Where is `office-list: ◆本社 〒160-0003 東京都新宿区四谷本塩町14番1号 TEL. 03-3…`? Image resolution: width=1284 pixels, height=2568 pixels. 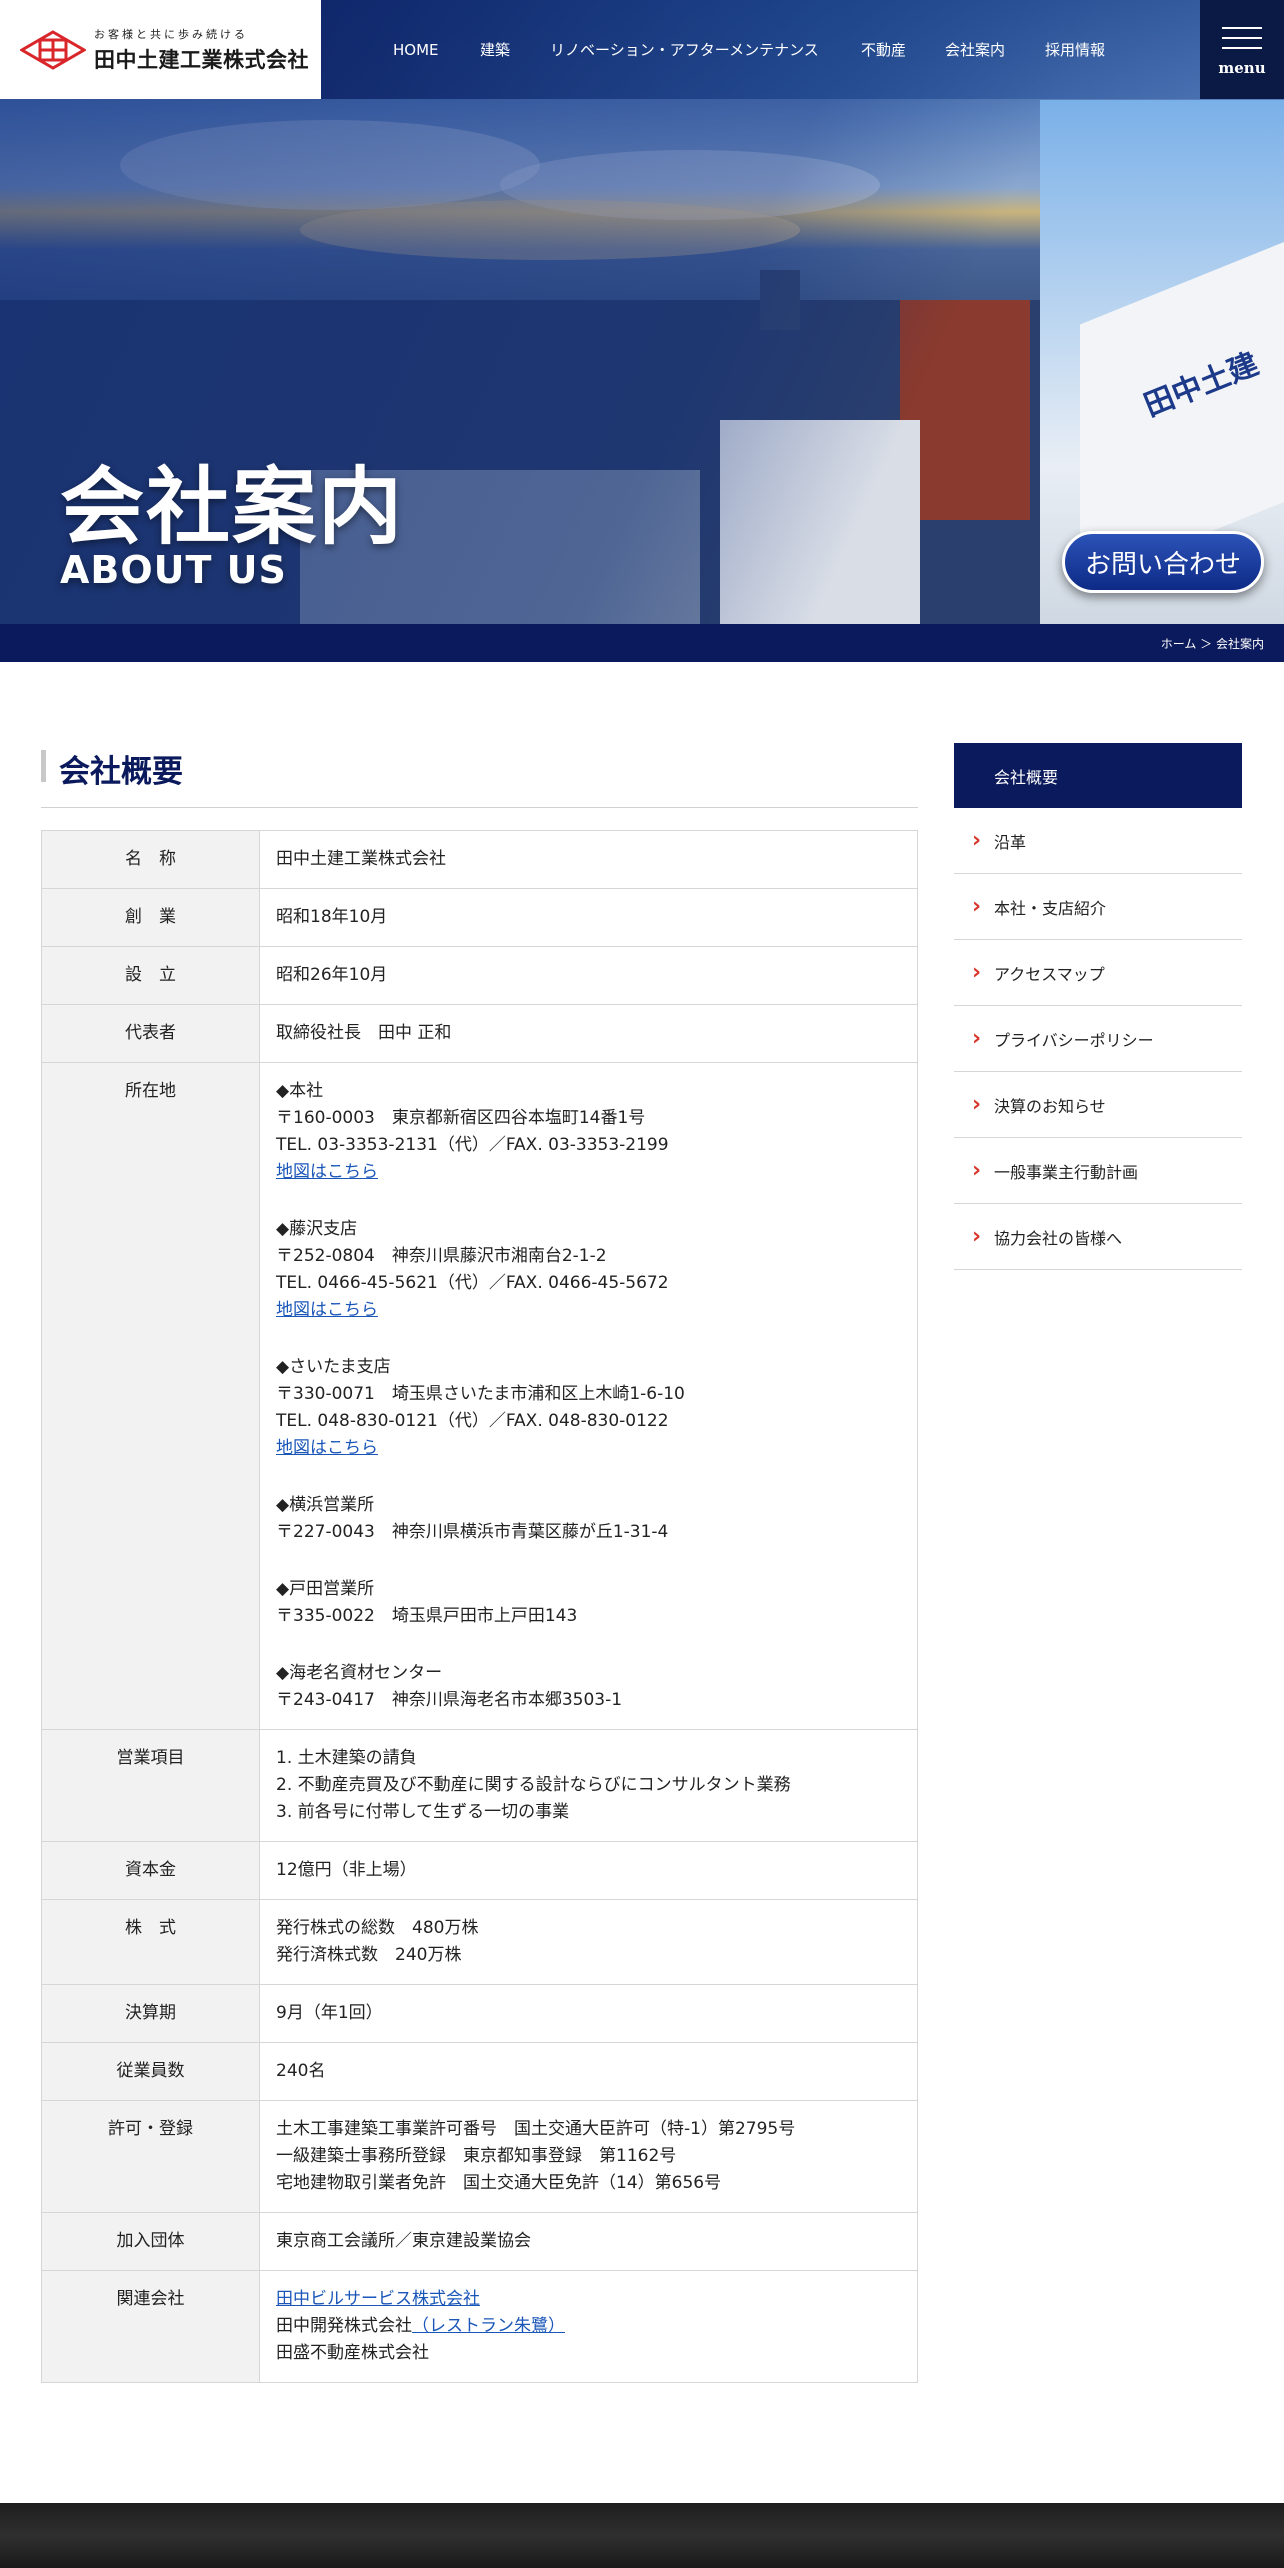 office-list: ◆本社 〒160-0003 東京都新宿区四谷本塩町14番1号 TEL. 03-3… is located at coordinates (588, 1396).